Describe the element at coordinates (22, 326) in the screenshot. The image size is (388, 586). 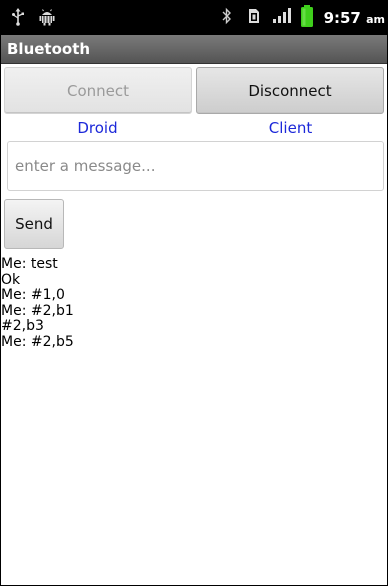
I see `message-line: #2,b3` at that location.